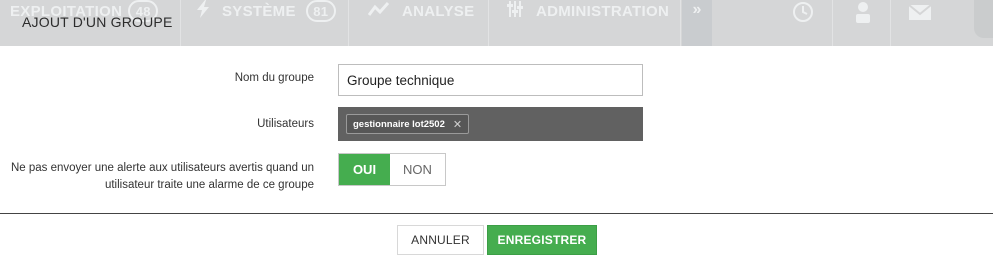 This screenshot has height=262, width=993. I want to click on user-icon, so click(863, 12).